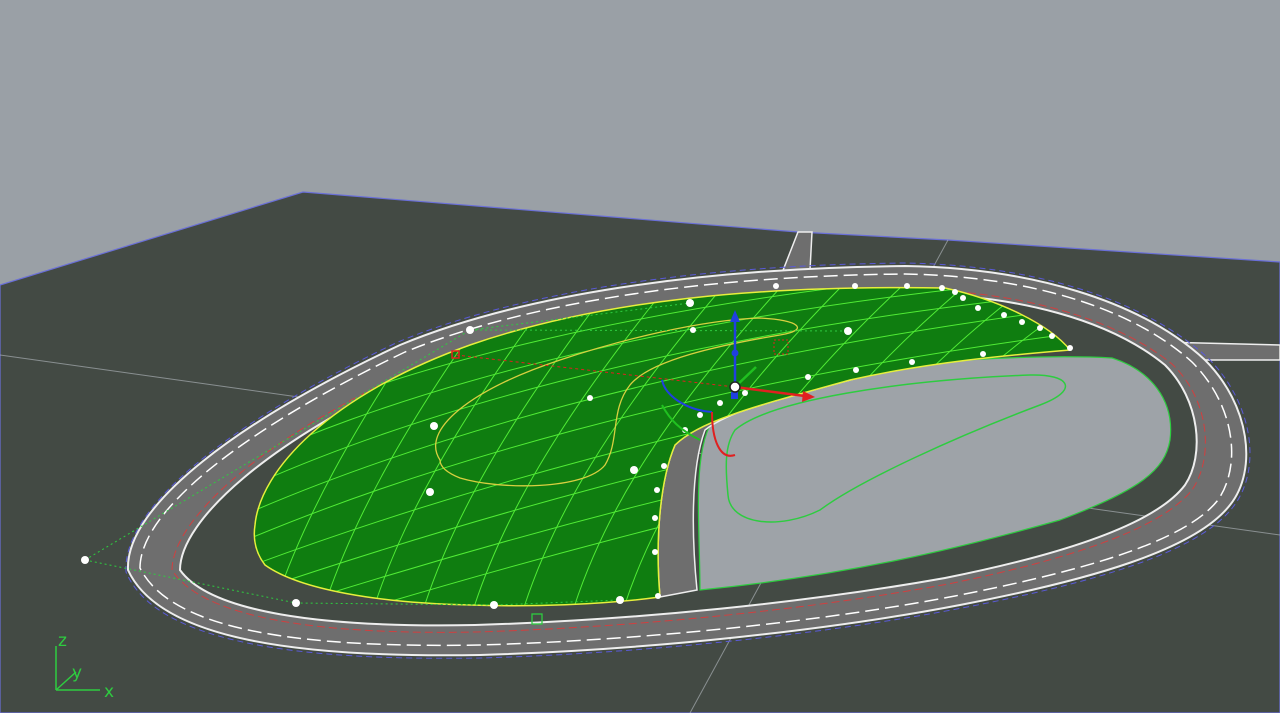 The width and height of the screenshot is (1280, 713). I want to click on gizmo-origin, so click(735, 387).